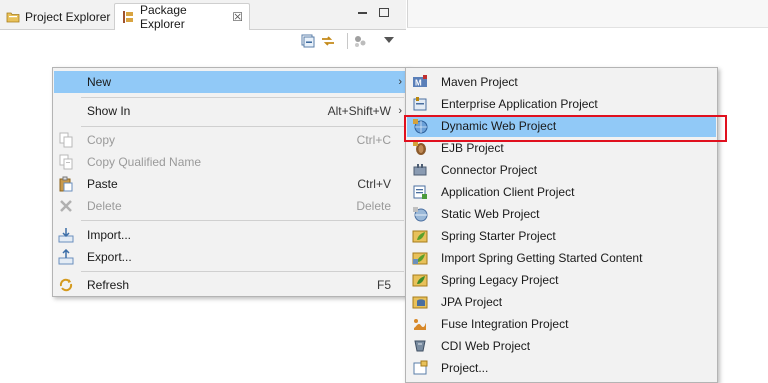  Describe the element at coordinates (362, 13) in the screenshot. I see `minimize-button` at that location.